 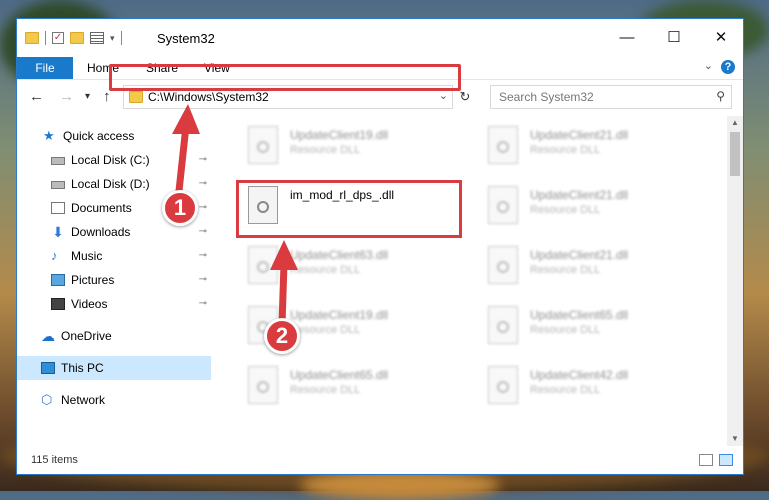 I want to click on sidebar-item-label: Network, so click(x=83, y=400).